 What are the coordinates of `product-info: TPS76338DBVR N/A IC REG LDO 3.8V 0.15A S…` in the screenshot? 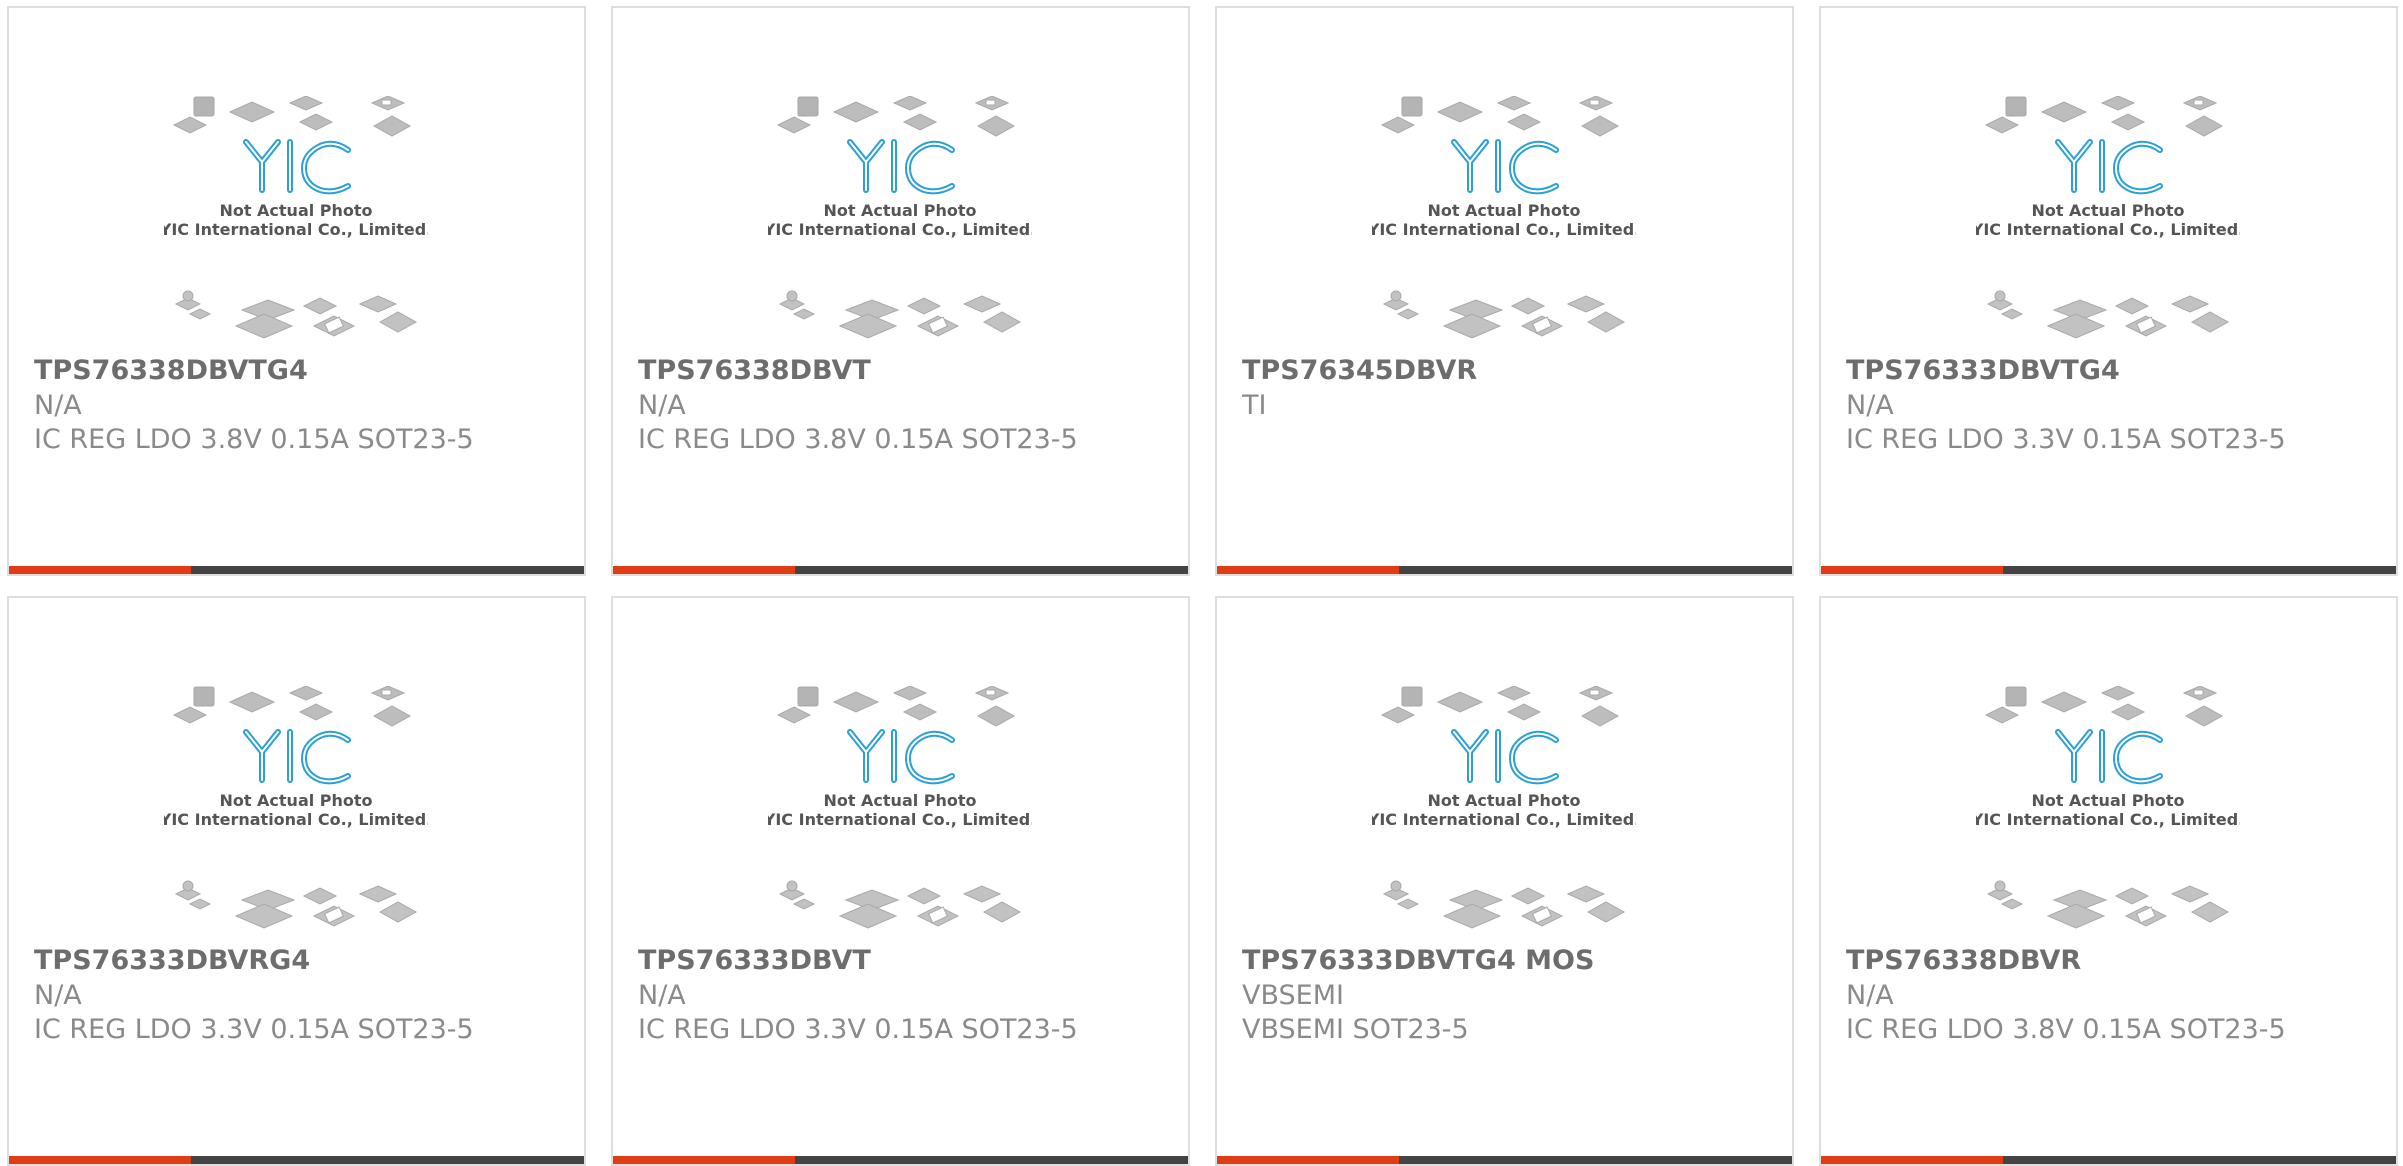 It's located at (2111, 995).